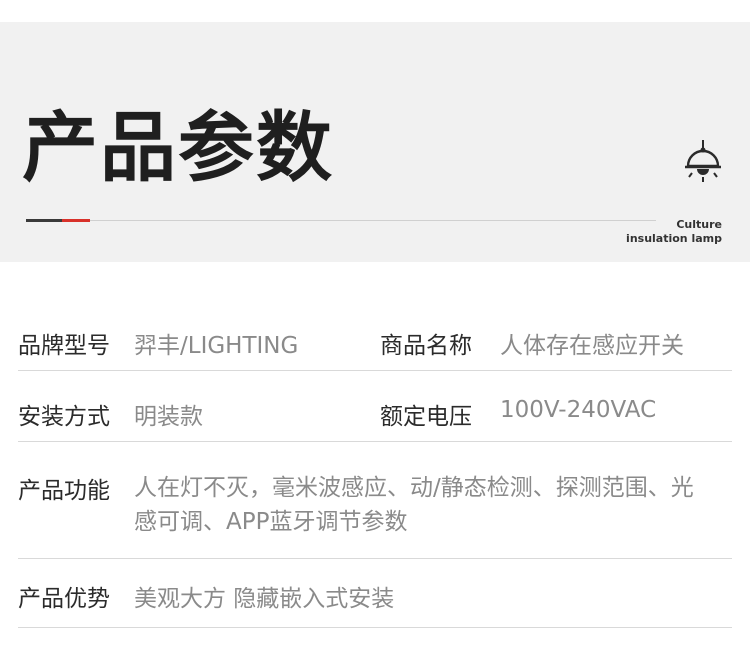 The width and height of the screenshot is (750, 662). I want to click on spec-value-advantage: 美观大方 隐藏嵌入式安装, so click(264, 599).